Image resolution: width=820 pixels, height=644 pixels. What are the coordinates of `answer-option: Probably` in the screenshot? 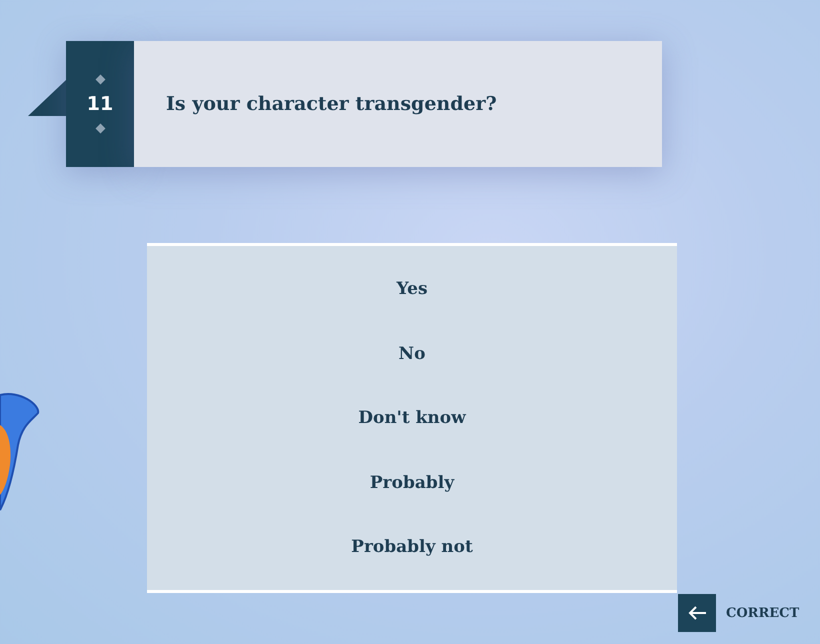 It's located at (412, 482).